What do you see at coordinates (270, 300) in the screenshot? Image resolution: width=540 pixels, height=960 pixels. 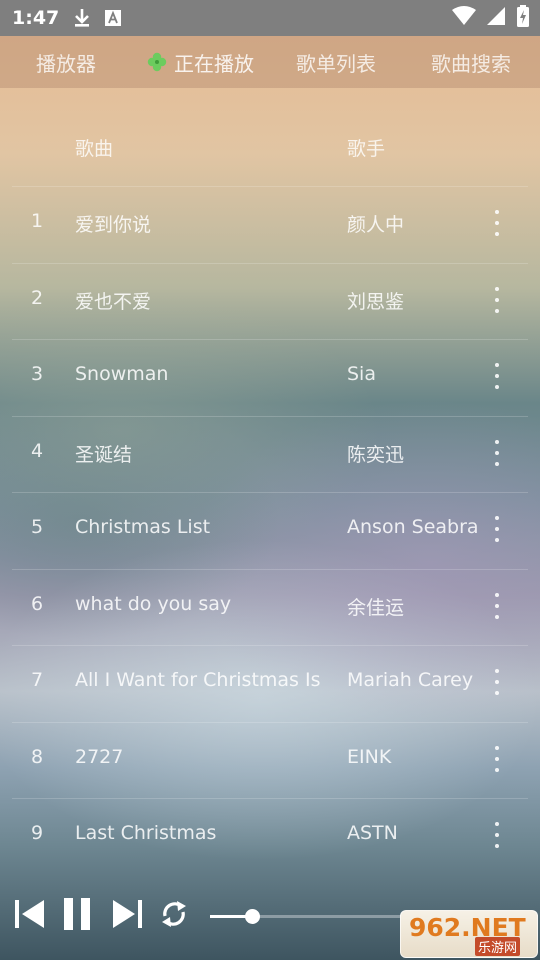 I see `song-row: 2 爱也不爱 刘思鉴` at bounding box center [270, 300].